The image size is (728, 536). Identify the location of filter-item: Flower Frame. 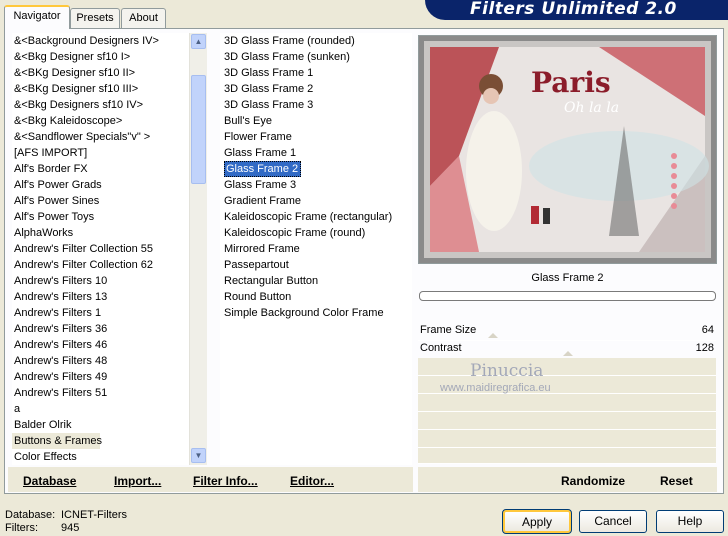
(316, 137).